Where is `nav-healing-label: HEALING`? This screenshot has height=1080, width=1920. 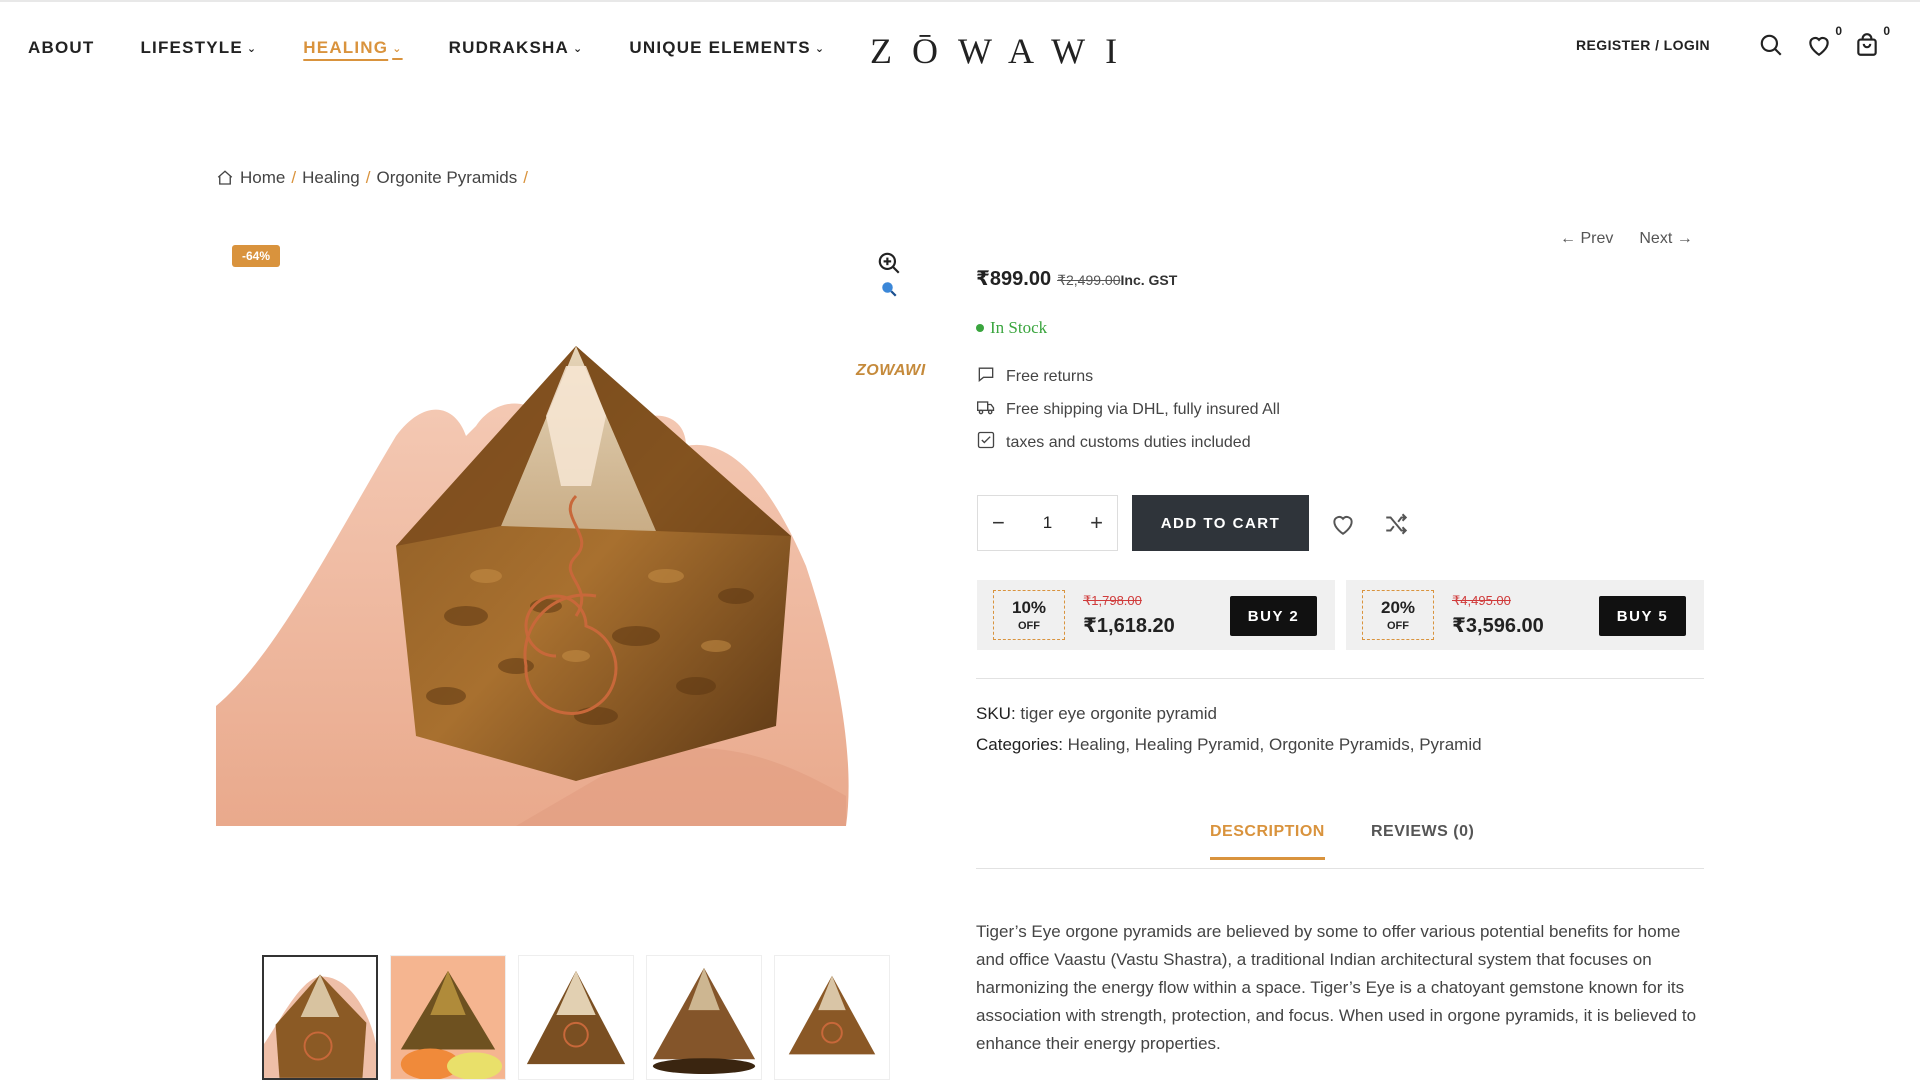
nav-healing-label: HEALING is located at coordinates (346, 47).